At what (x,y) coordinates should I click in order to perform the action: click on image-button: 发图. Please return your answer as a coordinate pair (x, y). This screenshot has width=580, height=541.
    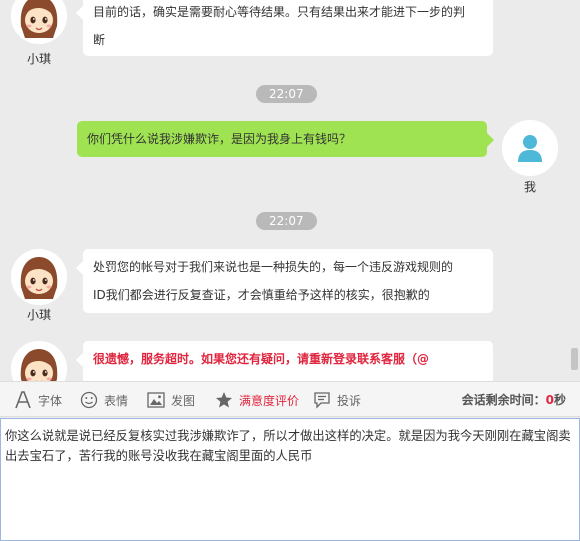
    Looking at the image, I should click on (171, 400).